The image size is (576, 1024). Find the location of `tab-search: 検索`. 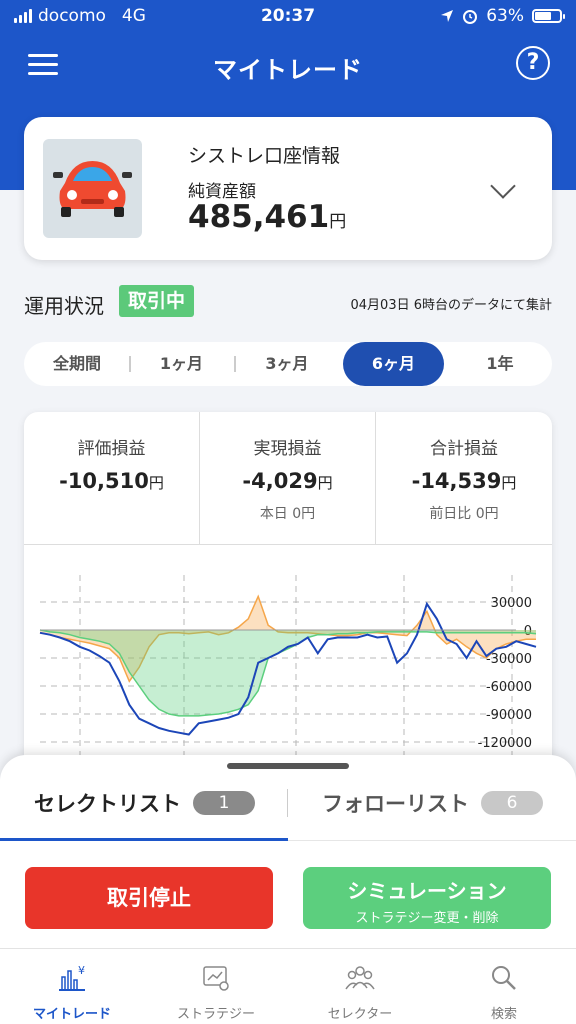

tab-search: 検索 is located at coordinates (504, 986).